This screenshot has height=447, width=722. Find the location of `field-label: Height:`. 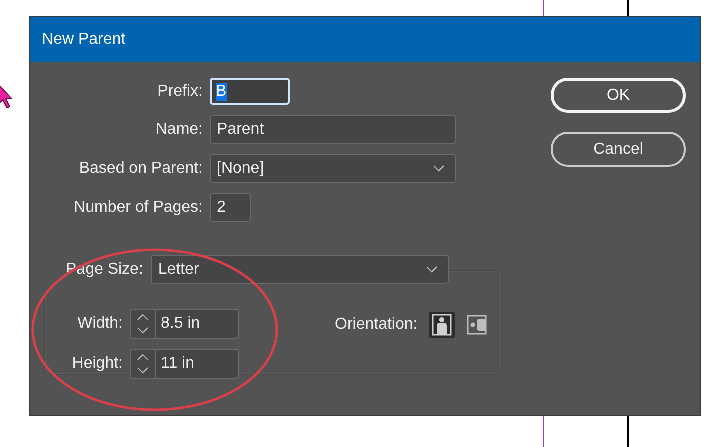

field-label: Height: is located at coordinates (97, 364).